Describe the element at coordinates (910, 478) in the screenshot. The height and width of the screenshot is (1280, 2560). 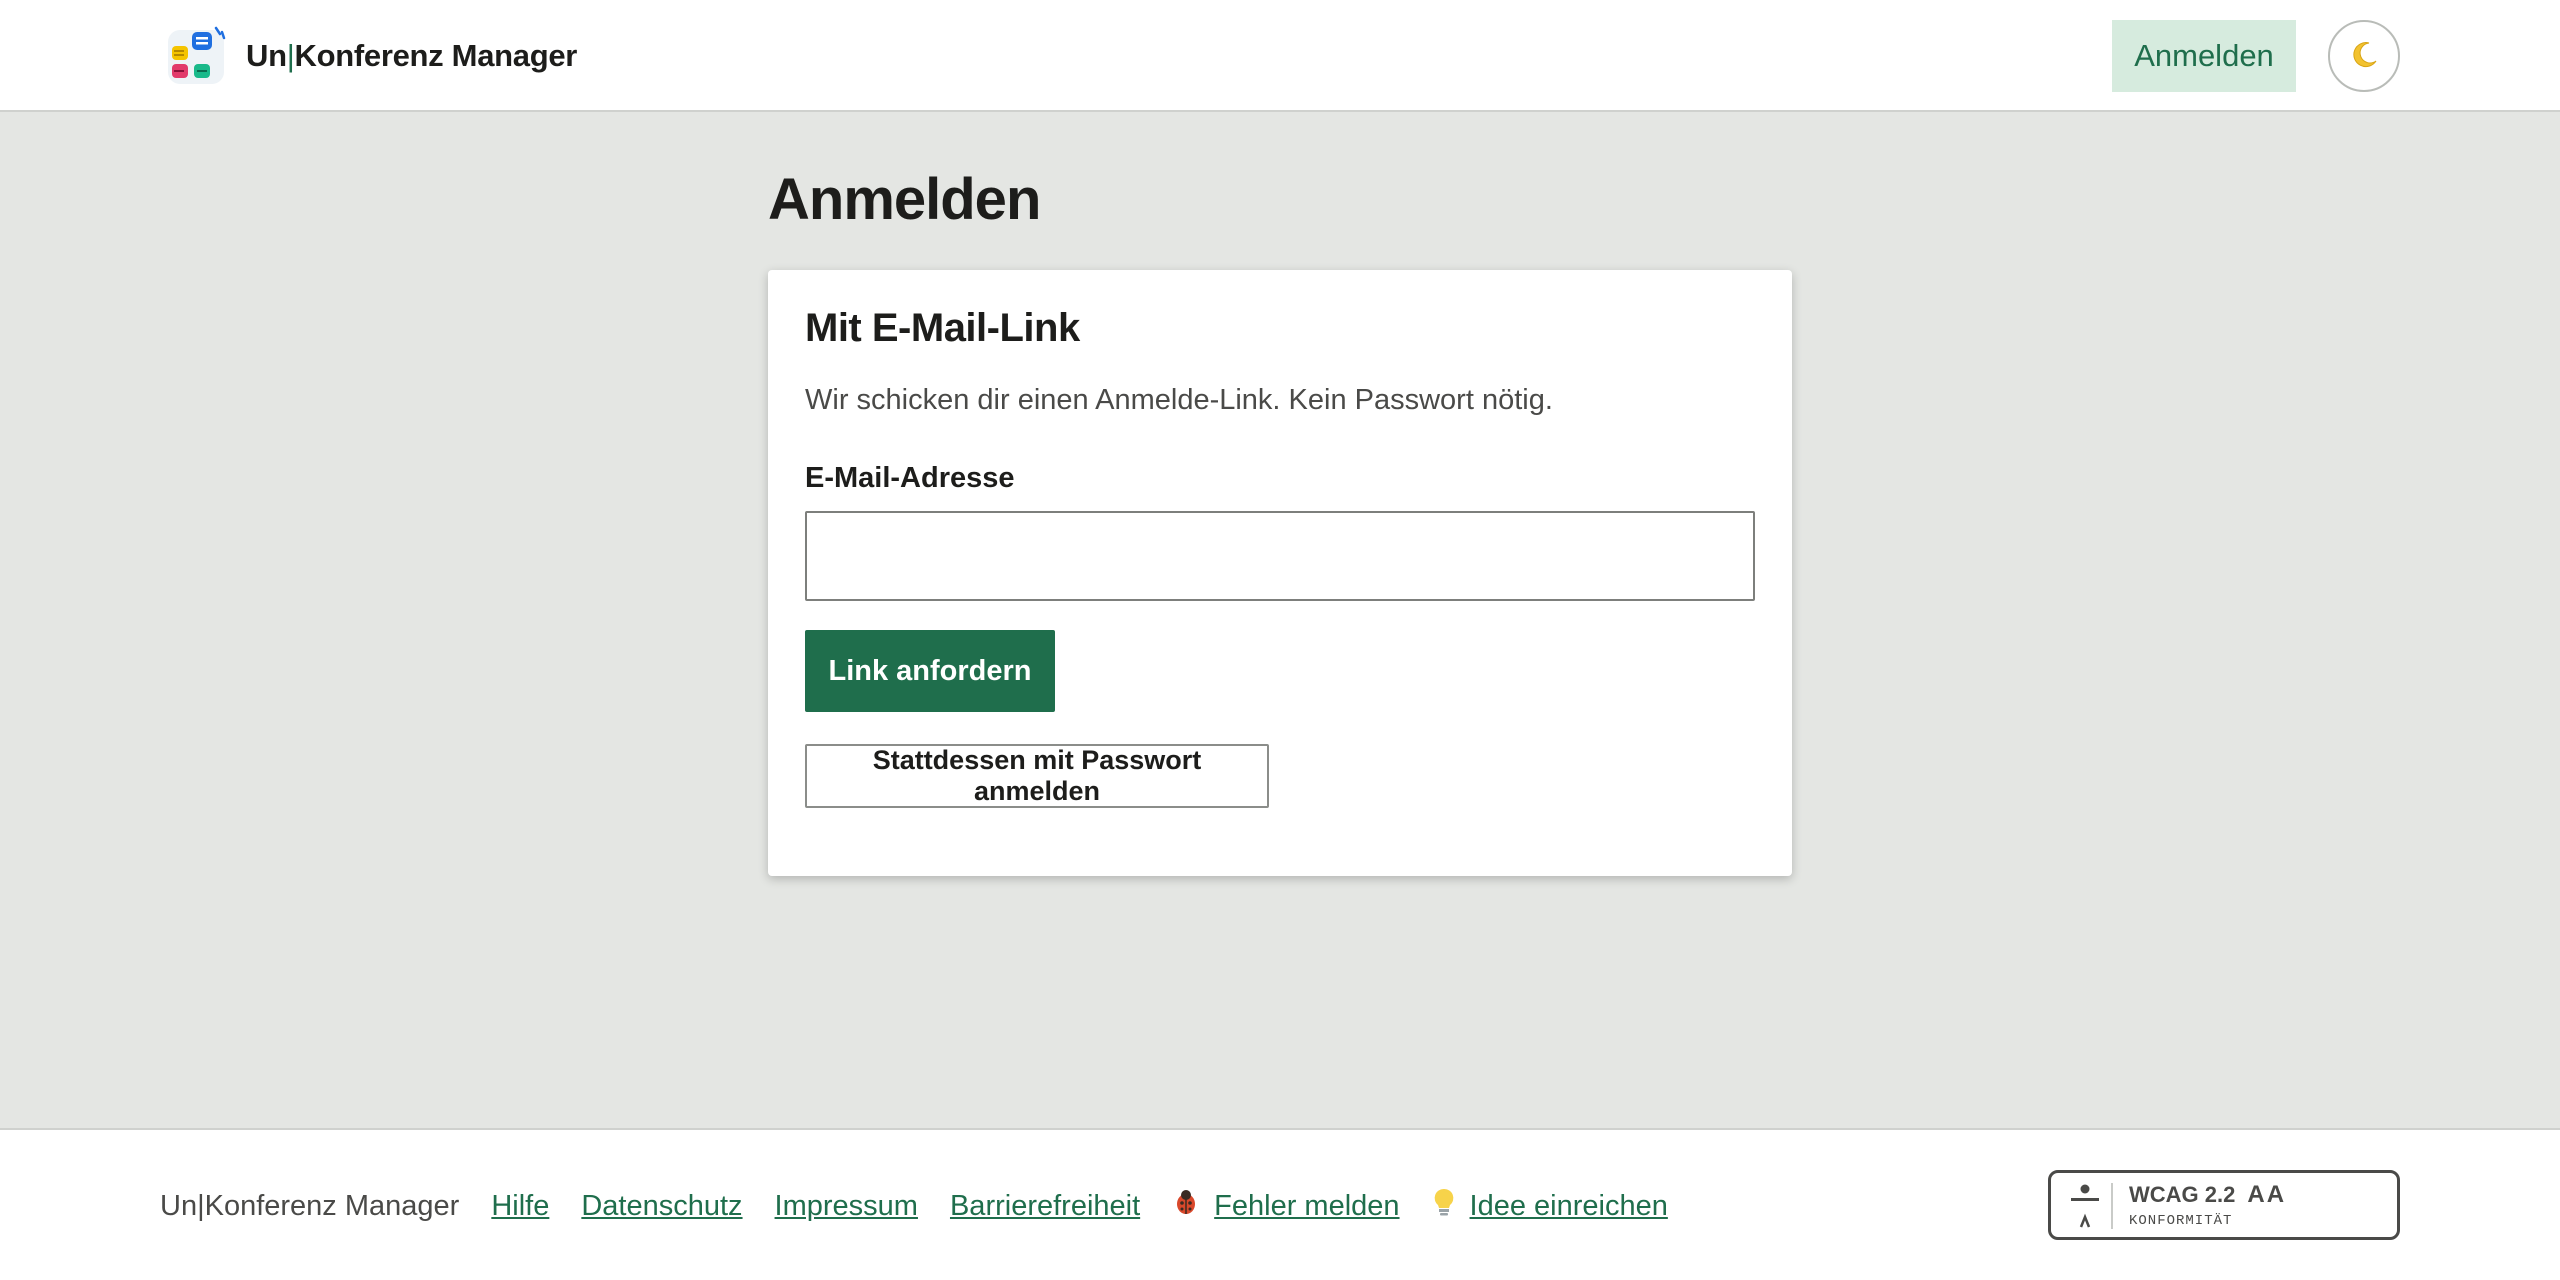
I see `email-label: E-Mail-Adresse` at that location.